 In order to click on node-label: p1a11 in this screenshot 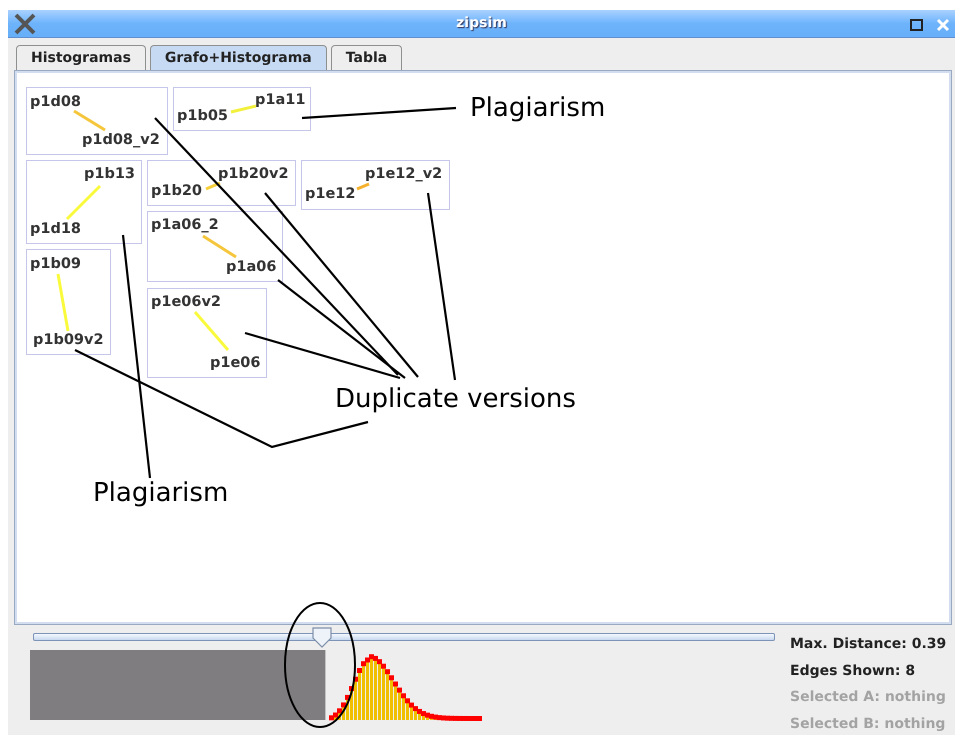, I will do `click(280, 100)`.